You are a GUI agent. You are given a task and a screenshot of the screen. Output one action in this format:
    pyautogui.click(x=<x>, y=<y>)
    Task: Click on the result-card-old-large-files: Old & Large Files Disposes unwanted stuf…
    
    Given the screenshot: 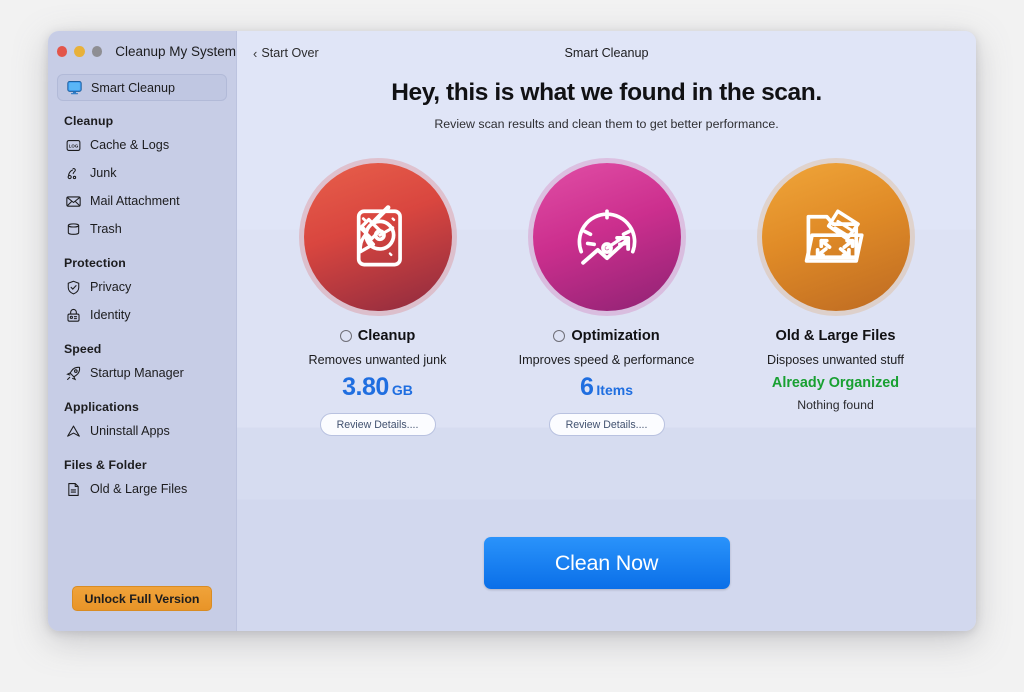 What is the action you would take?
    pyautogui.click(x=836, y=287)
    